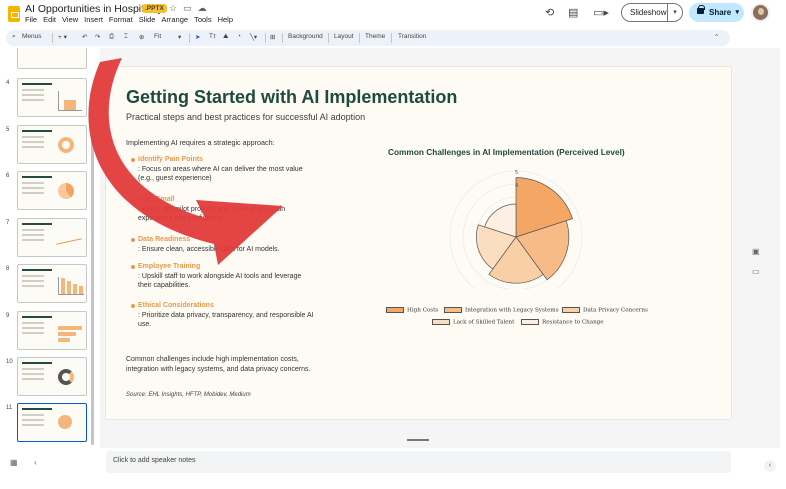 The width and height of the screenshot is (786, 489). What do you see at coordinates (49, 19) in the screenshot?
I see `menu-edit: Edit` at bounding box center [49, 19].